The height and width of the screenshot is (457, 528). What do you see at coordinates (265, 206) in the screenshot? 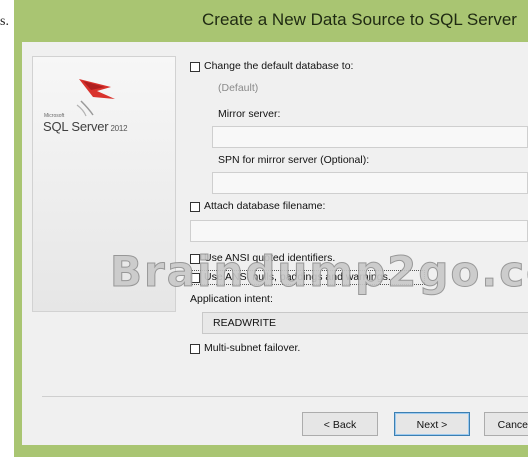
I see `attach-db-label: Attach database filename:` at bounding box center [265, 206].